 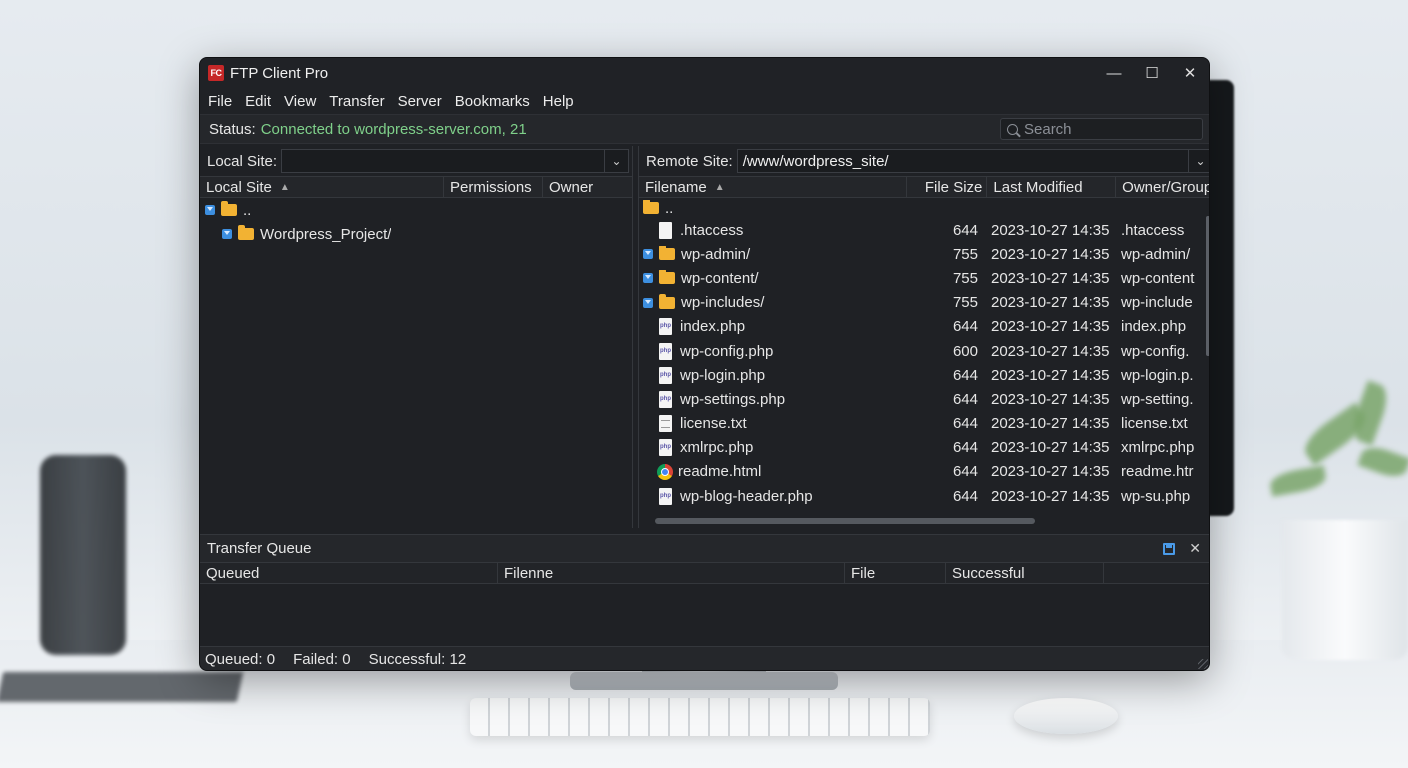 What do you see at coordinates (773, 448) in the screenshot?
I see `file-name-cell: xmlrpc.php` at bounding box center [773, 448].